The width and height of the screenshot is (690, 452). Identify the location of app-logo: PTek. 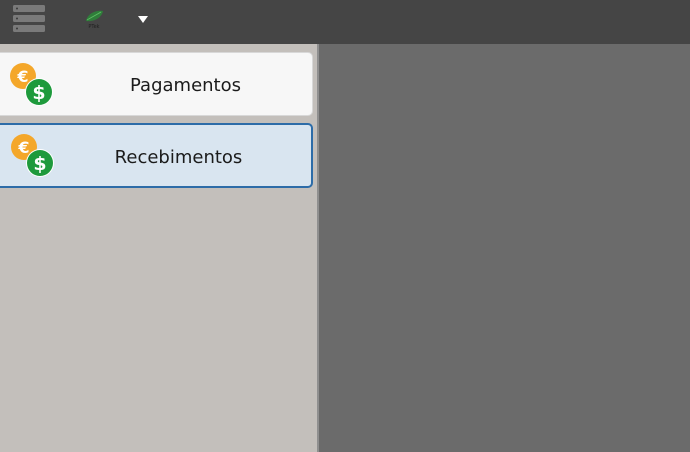
(94, 21).